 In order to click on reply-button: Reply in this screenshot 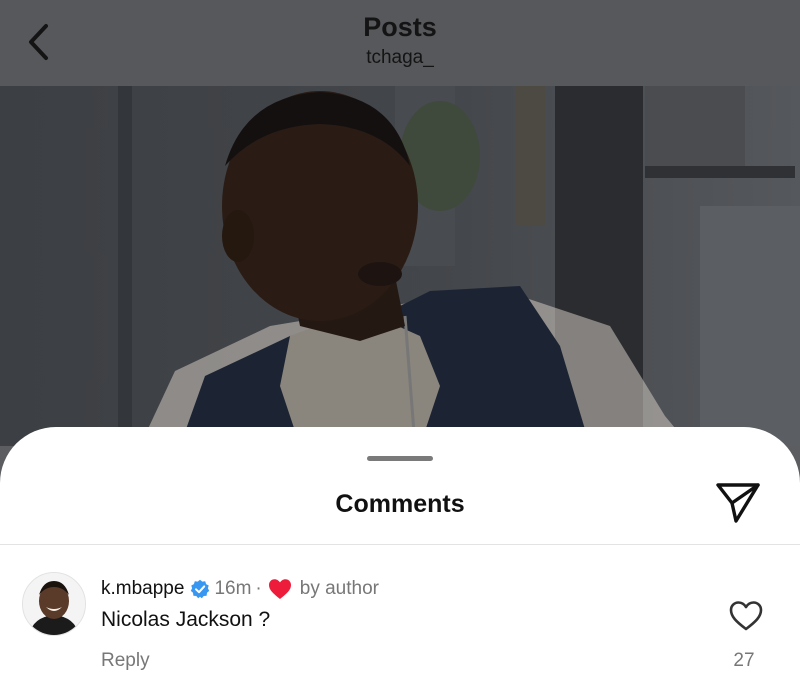, I will do `click(125, 661)`.